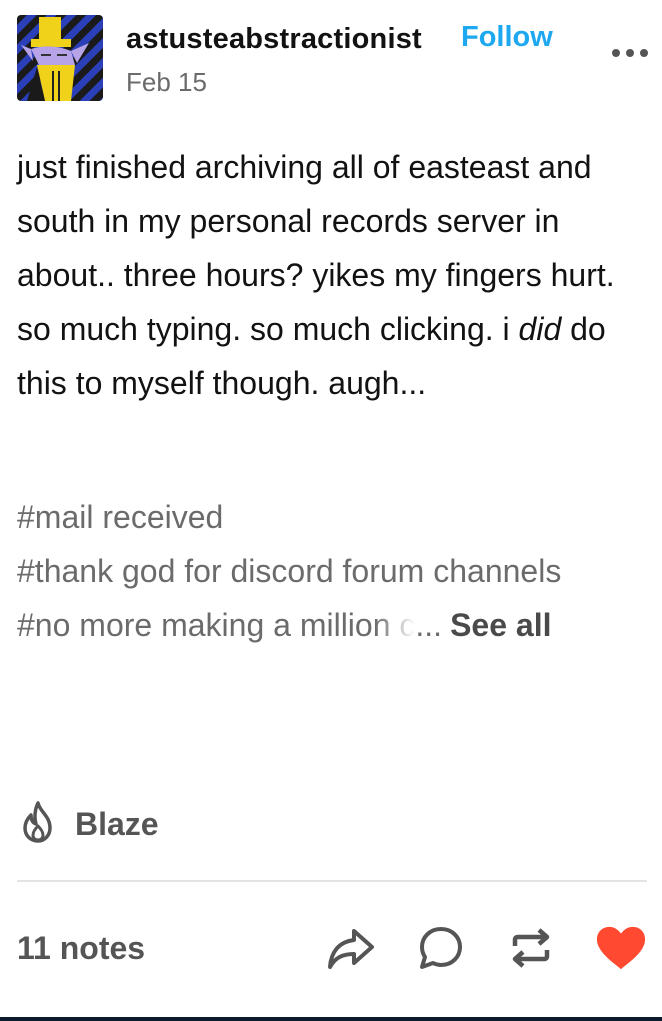  Describe the element at coordinates (441, 948) in the screenshot. I see `comment-bubble-icon` at that location.